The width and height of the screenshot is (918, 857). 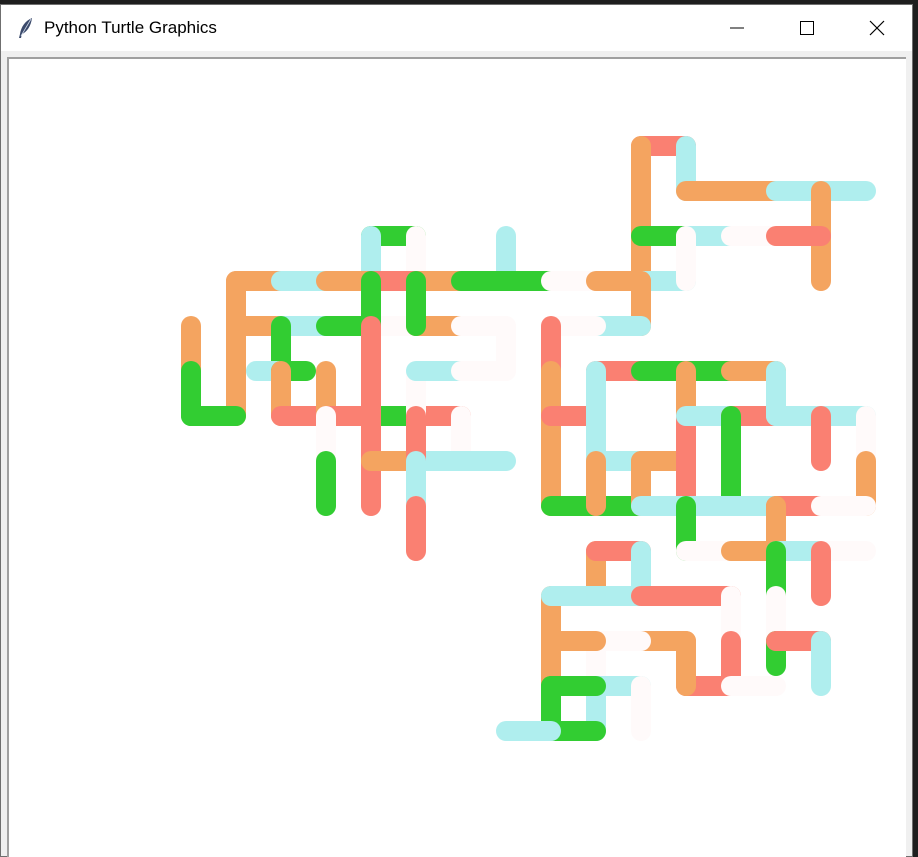 I want to click on close-button, so click(x=877, y=28).